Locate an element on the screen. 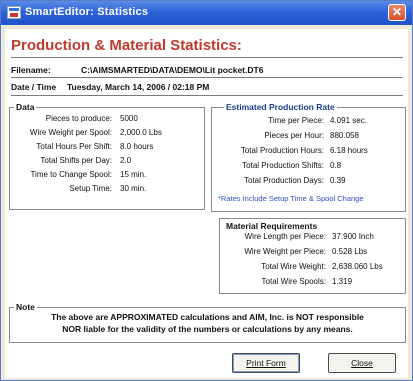 Image resolution: width=413 pixels, height=381 pixels. rates-footnote: *Rates Include Setup Time & Spool Change is located at coordinates (291, 198).